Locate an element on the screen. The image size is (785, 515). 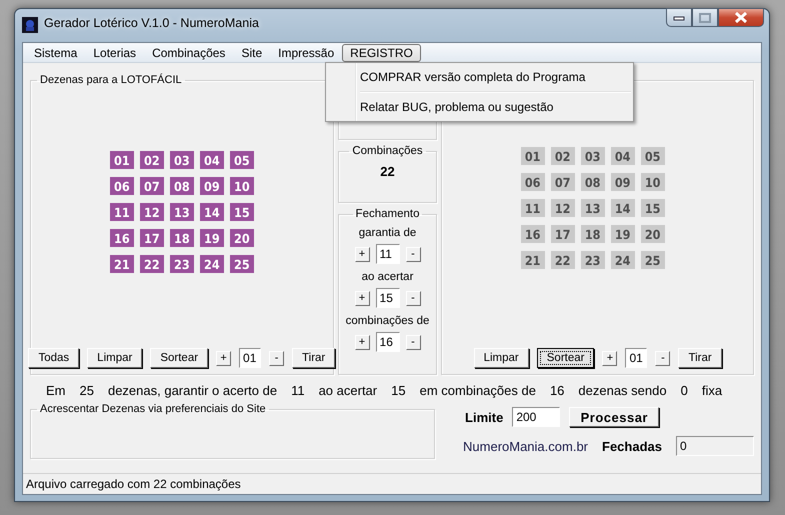
app-icon is located at coordinates (30, 25).